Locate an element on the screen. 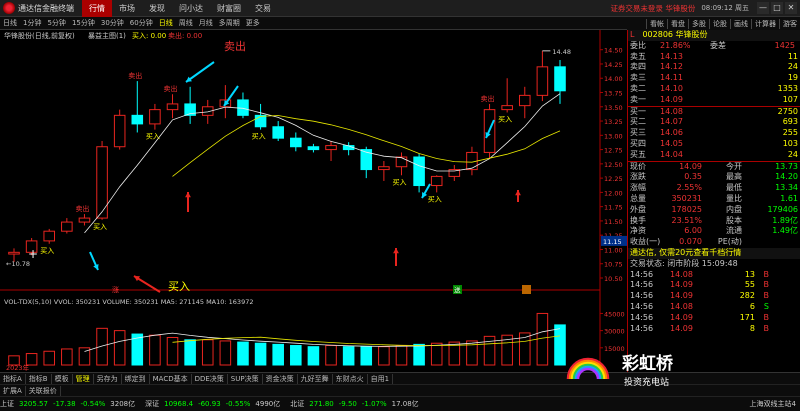 The width and height of the screenshot is (800, 411). toolbar-tab: 游客 is located at coordinates (789, 23).